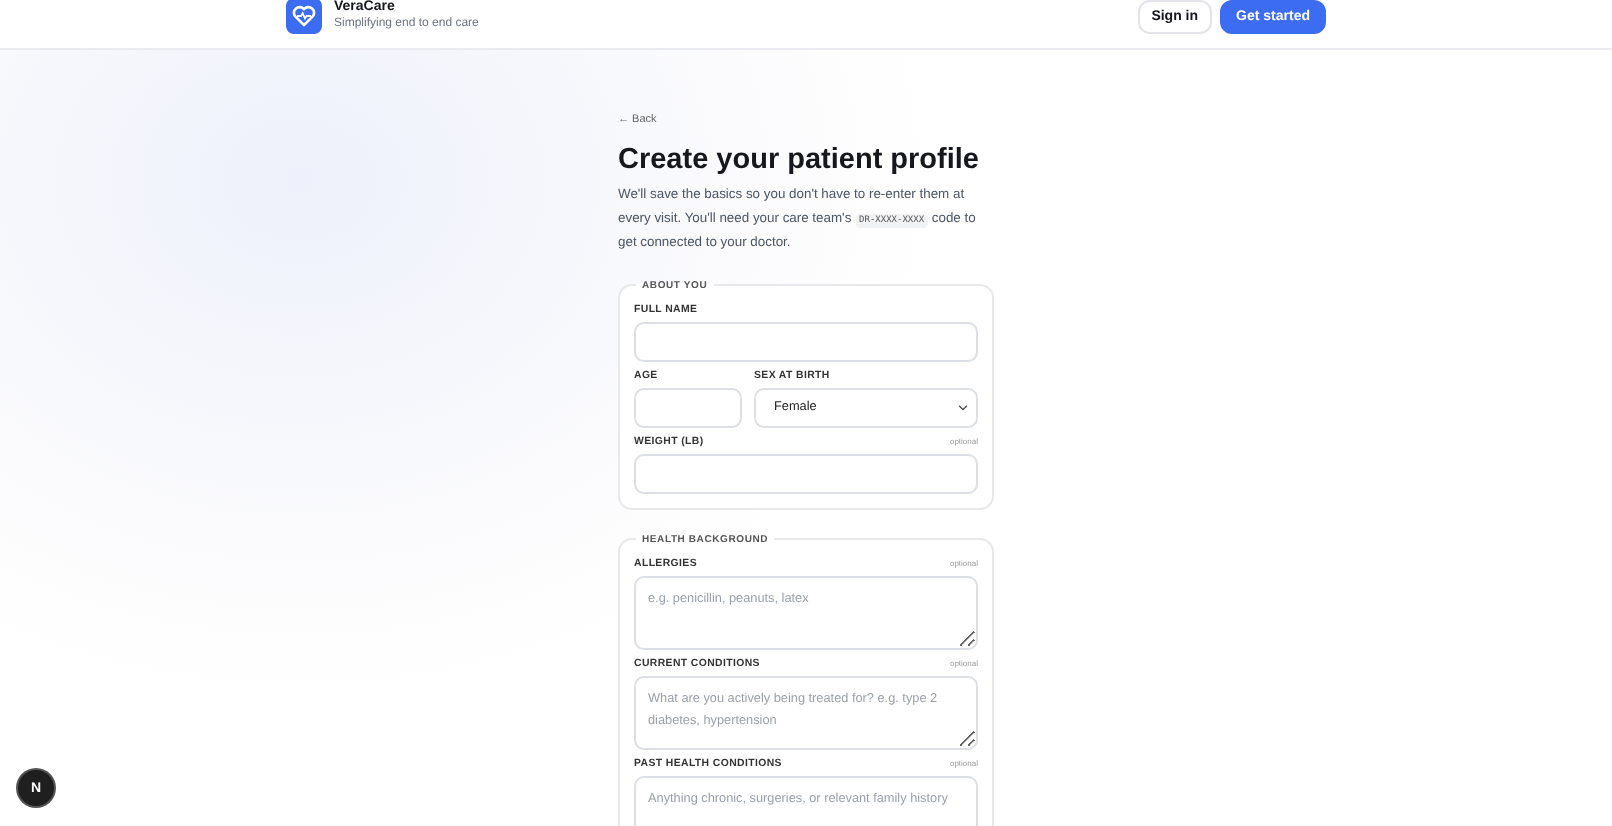 This screenshot has height=826, width=1612. What do you see at coordinates (799, 160) in the screenshot?
I see `page-title: Create your patient profile` at bounding box center [799, 160].